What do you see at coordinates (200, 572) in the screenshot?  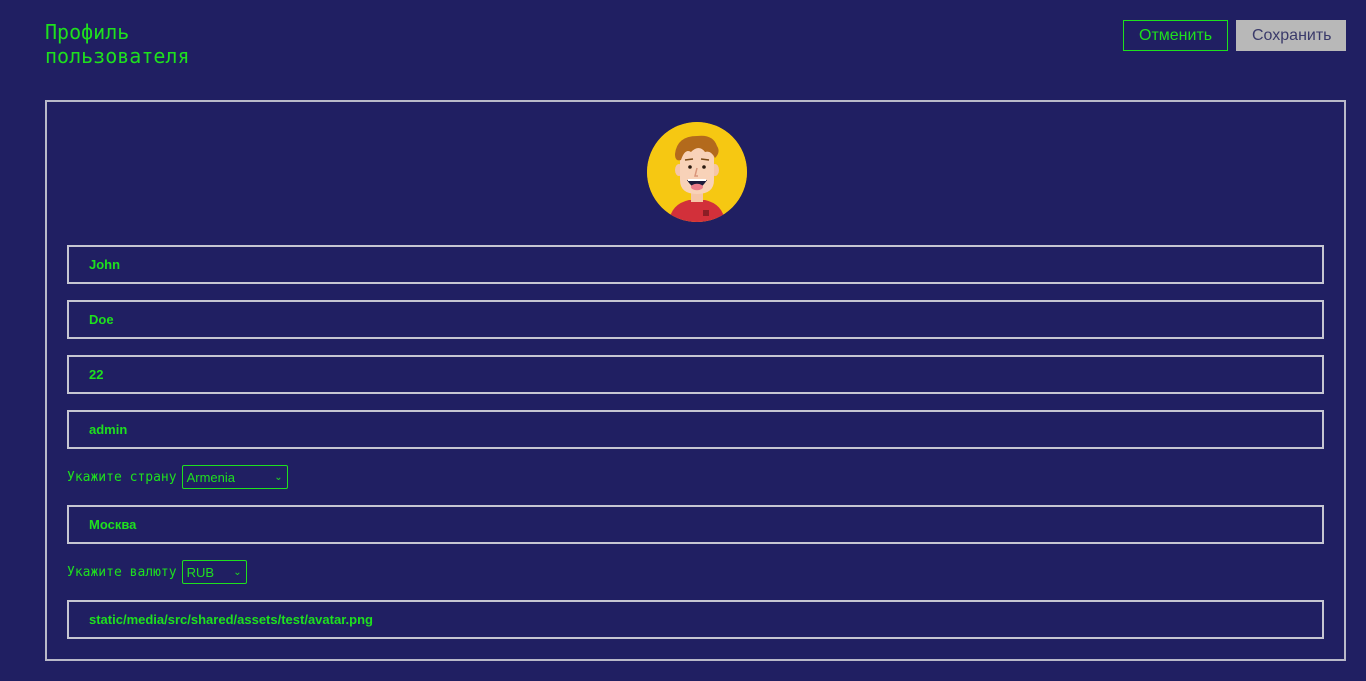 I see `currency-value: RUB` at bounding box center [200, 572].